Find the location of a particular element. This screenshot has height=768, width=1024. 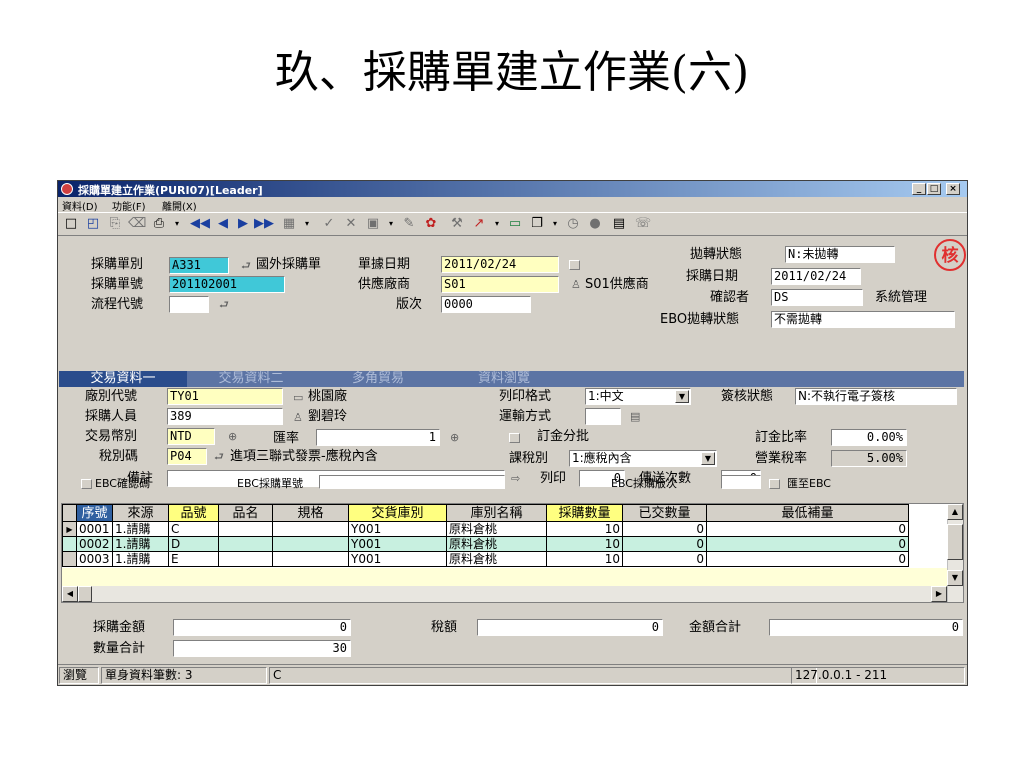

amount-field: 0 is located at coordinates (262, 627).